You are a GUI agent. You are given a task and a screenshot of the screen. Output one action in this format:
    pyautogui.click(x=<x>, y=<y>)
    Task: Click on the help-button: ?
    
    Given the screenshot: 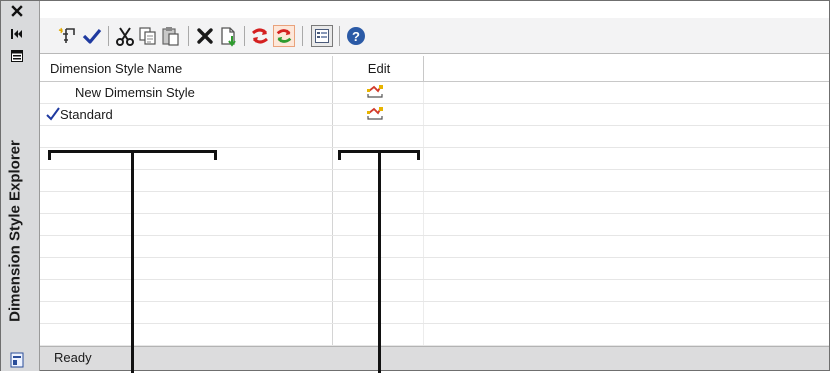 What is the action you would take?
    pyautogui.click(x=356, y=36)
    